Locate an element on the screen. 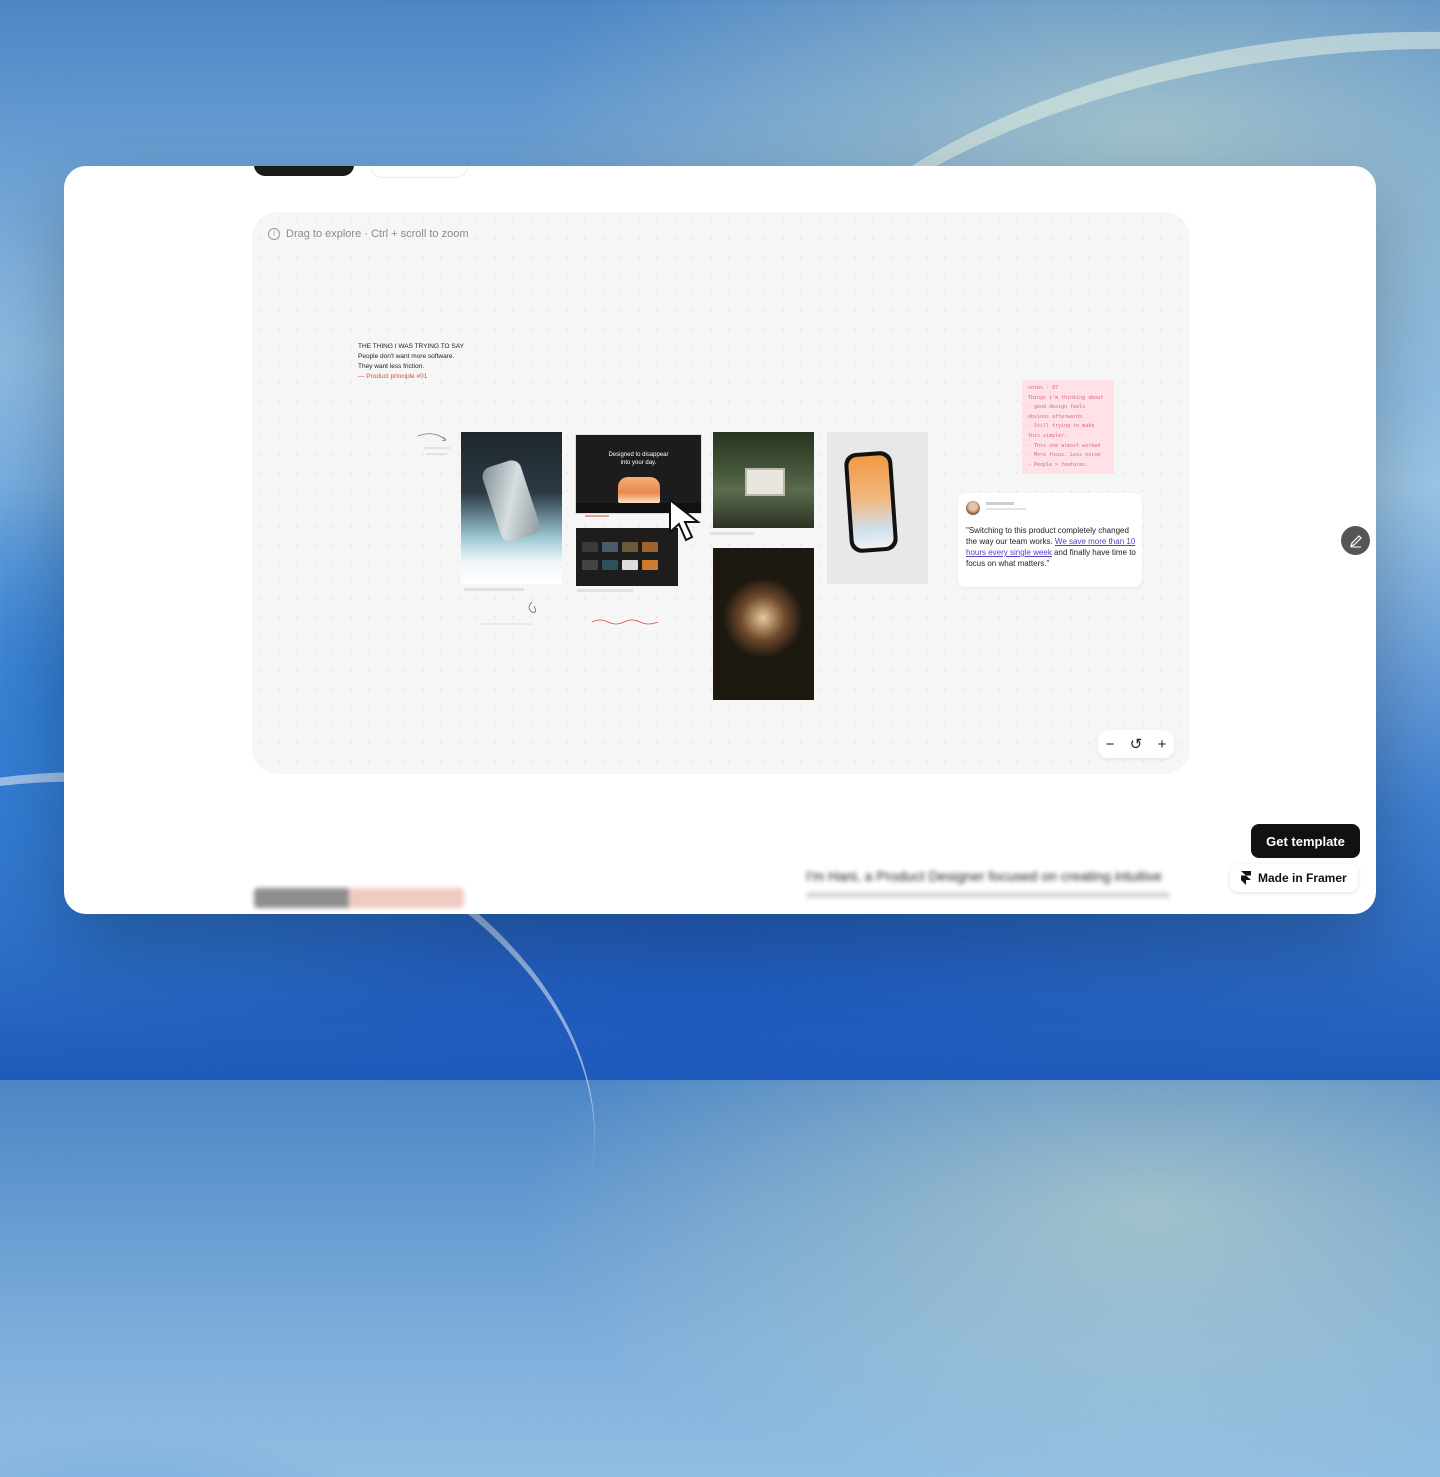  phone-image is located at coordinates (511, 501).